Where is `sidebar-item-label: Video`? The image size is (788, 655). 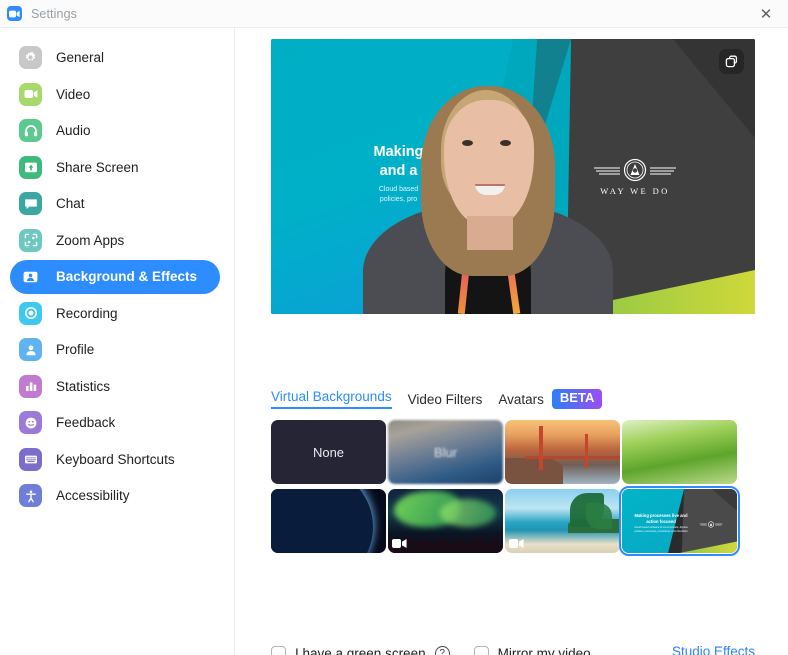 sidebar-item-label: Video is located at coordinates (73, 94).